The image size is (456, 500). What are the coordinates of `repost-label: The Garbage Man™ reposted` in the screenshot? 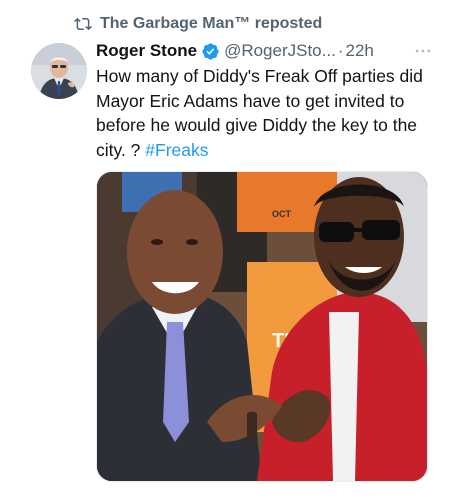 It's located at (211, 24).